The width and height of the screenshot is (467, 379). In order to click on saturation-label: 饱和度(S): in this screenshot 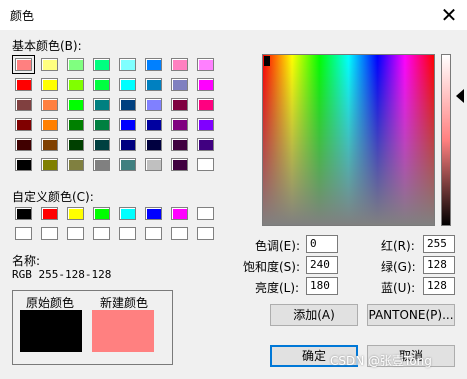, I will do `click(272, 267)`.